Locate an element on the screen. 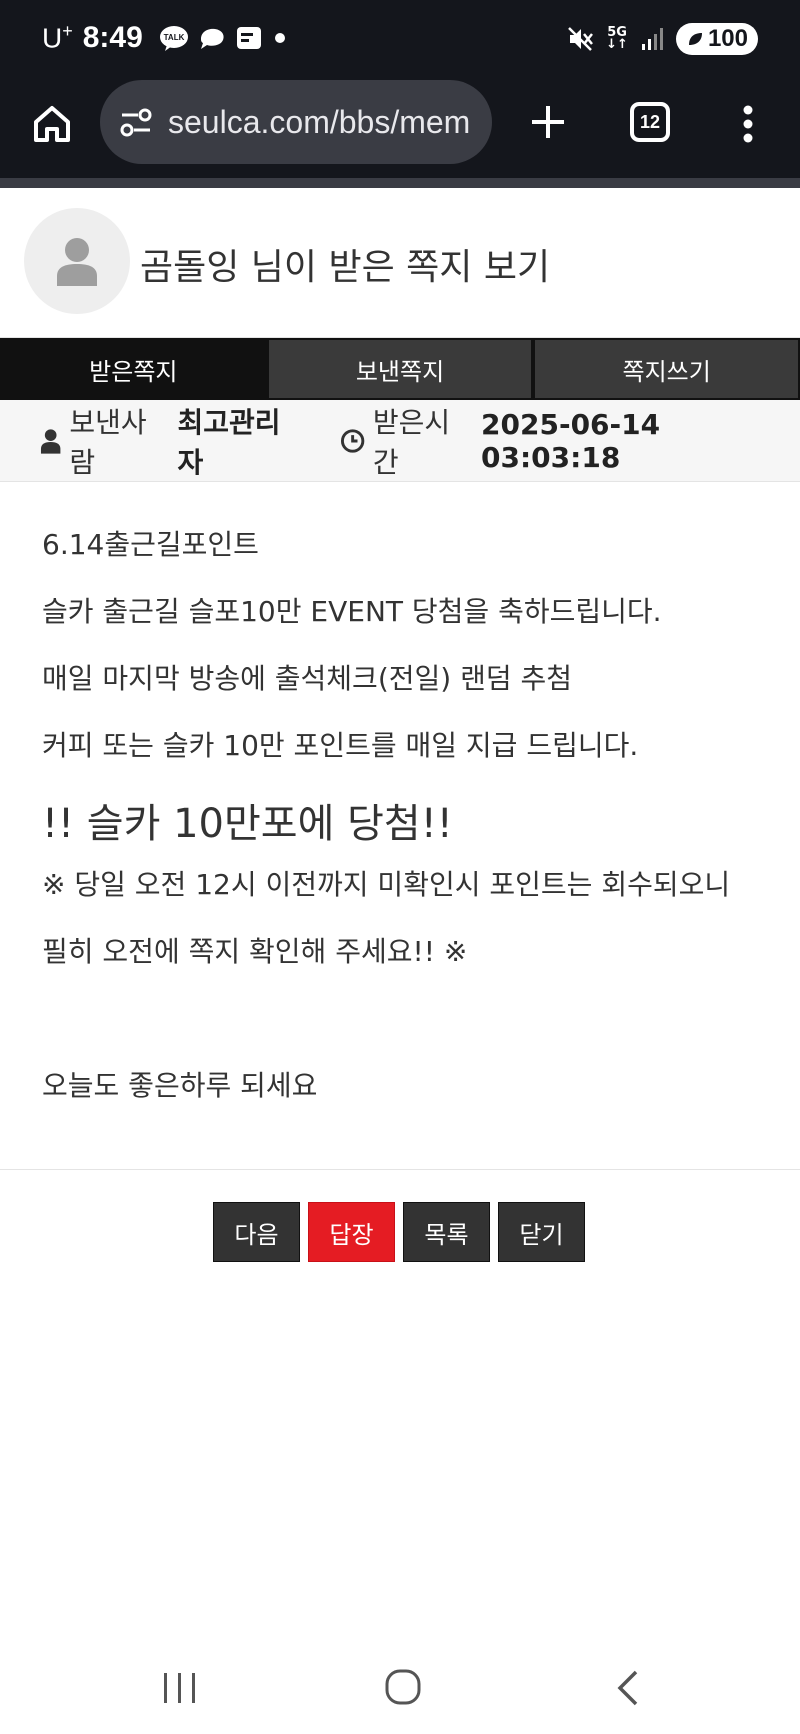  reply-button: 답장 is located at coordinates (351, 1232).